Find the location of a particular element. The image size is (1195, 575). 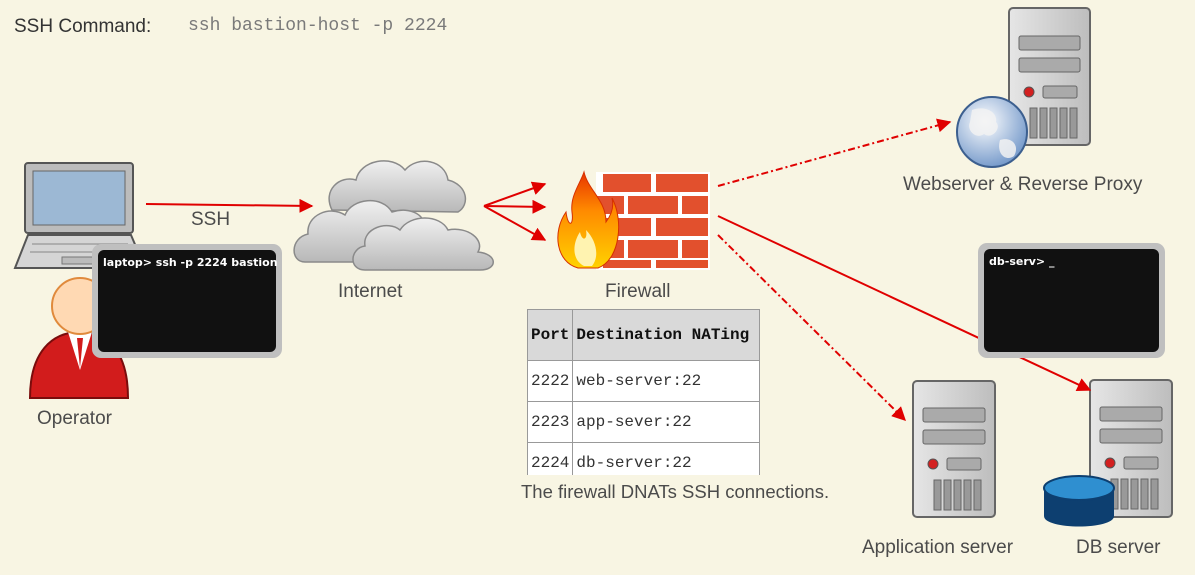

nat-header-destination: Destination NATing is located at coordinates (666, 335).